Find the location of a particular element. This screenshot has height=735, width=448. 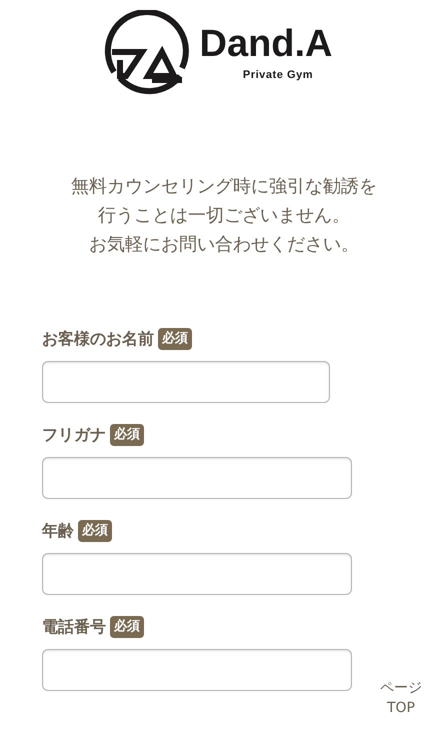

page-top-link: ページ TOP is located at coordinates (401, 698).